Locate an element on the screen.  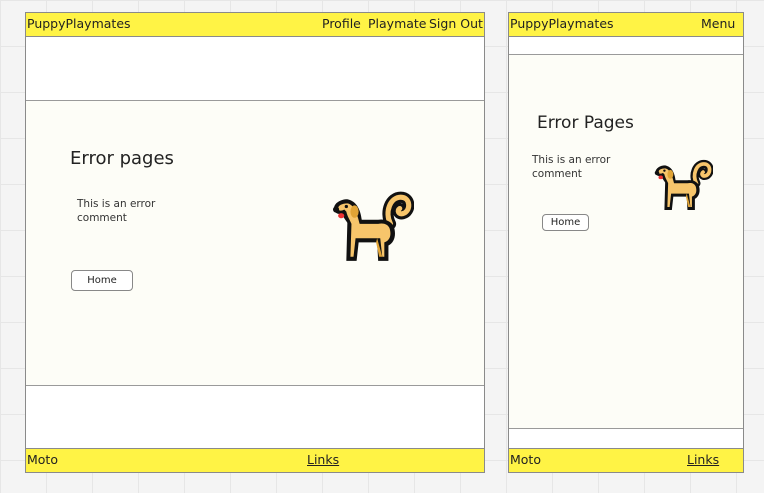
nav-link-sign-out: Sign Out is located at coordinates (456, 24).